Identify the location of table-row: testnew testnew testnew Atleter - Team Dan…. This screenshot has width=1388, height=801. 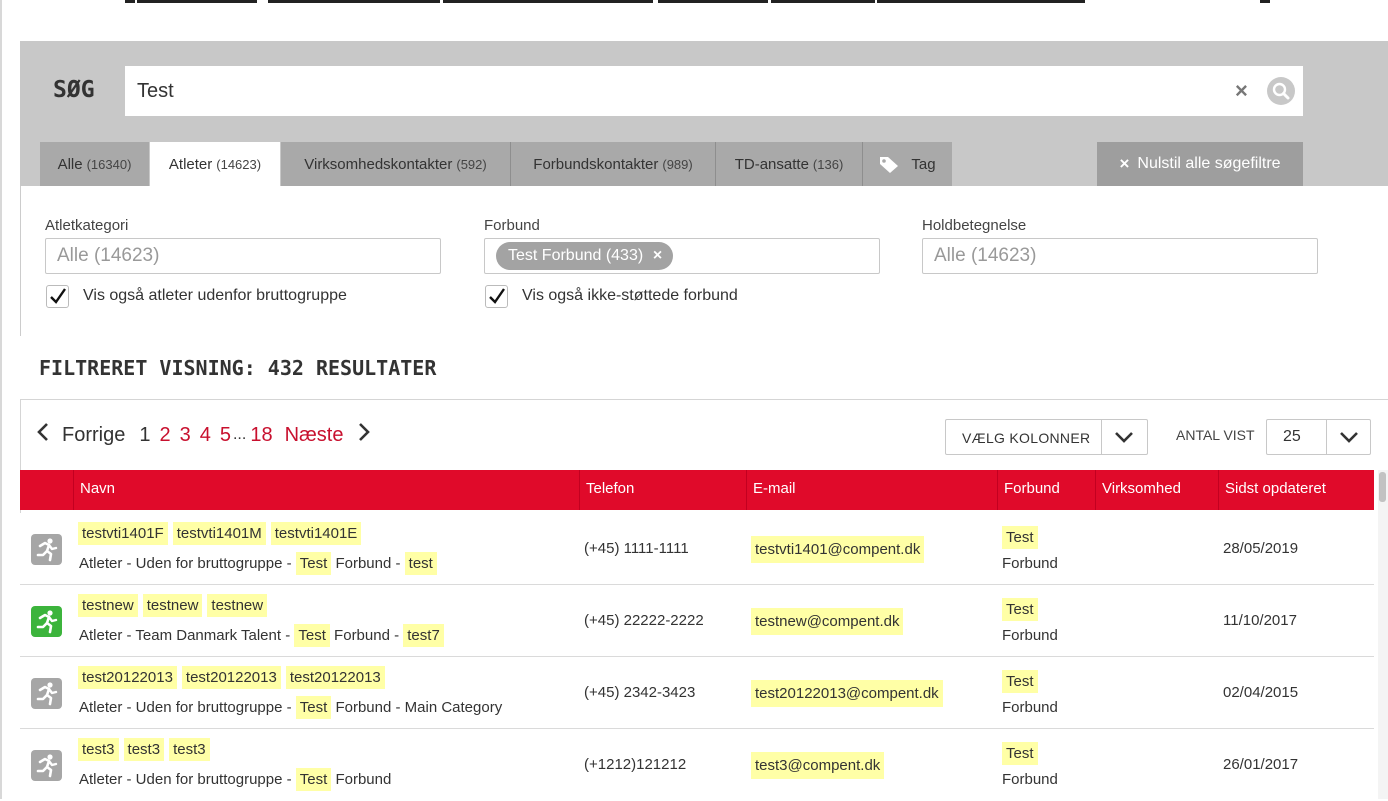
(697, 621).